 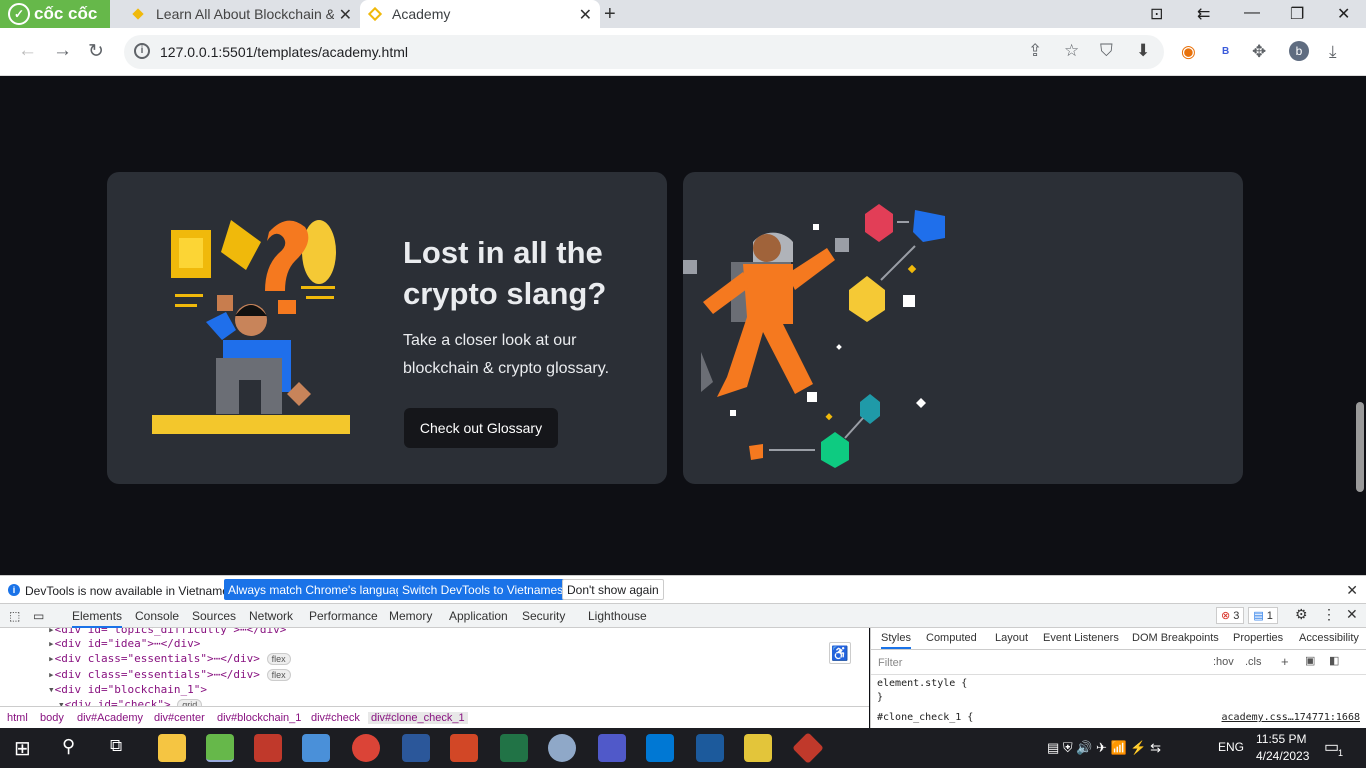 What do you see at coordinates (1333, 52) in the screenshot?
I see `downloads-icon: ⤓` at bounding box center [1333, 52].